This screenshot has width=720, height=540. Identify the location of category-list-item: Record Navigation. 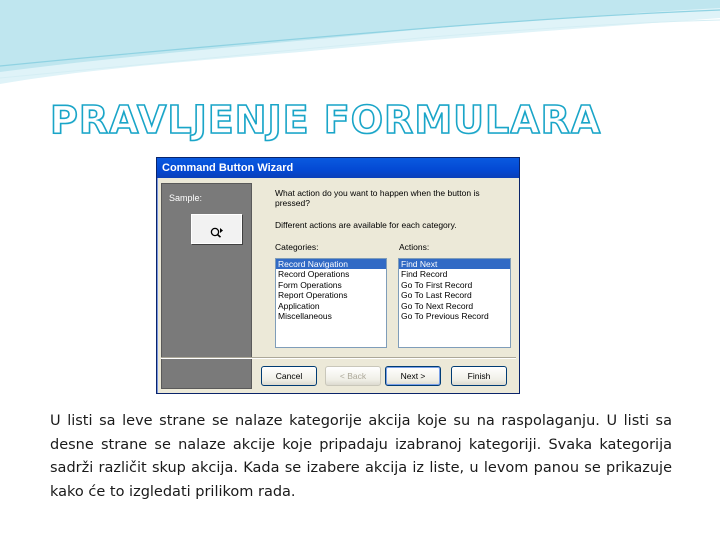
(331, 264).